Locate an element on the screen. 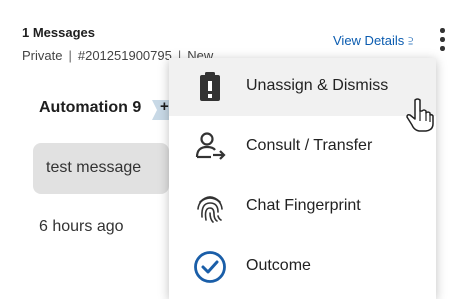 The width and height of the screenshot is (459, 299). fingerprint-icon is located at coordinates (210, 209).